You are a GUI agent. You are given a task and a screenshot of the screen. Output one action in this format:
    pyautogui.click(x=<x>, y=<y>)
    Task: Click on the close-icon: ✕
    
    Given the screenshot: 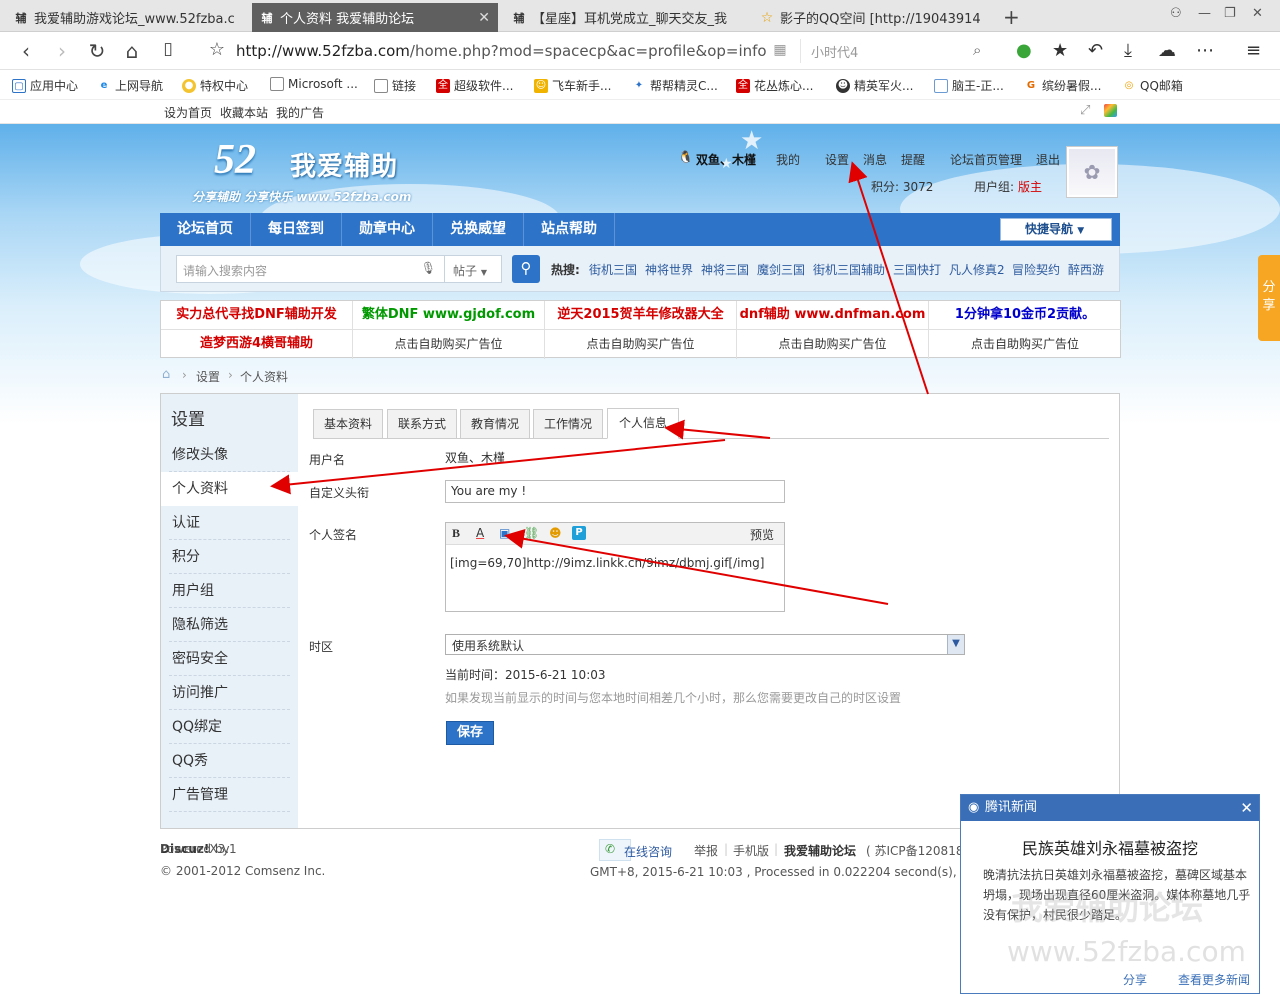 What is the action you would take?
    pyautogui.click(x=1246, y=808)
    